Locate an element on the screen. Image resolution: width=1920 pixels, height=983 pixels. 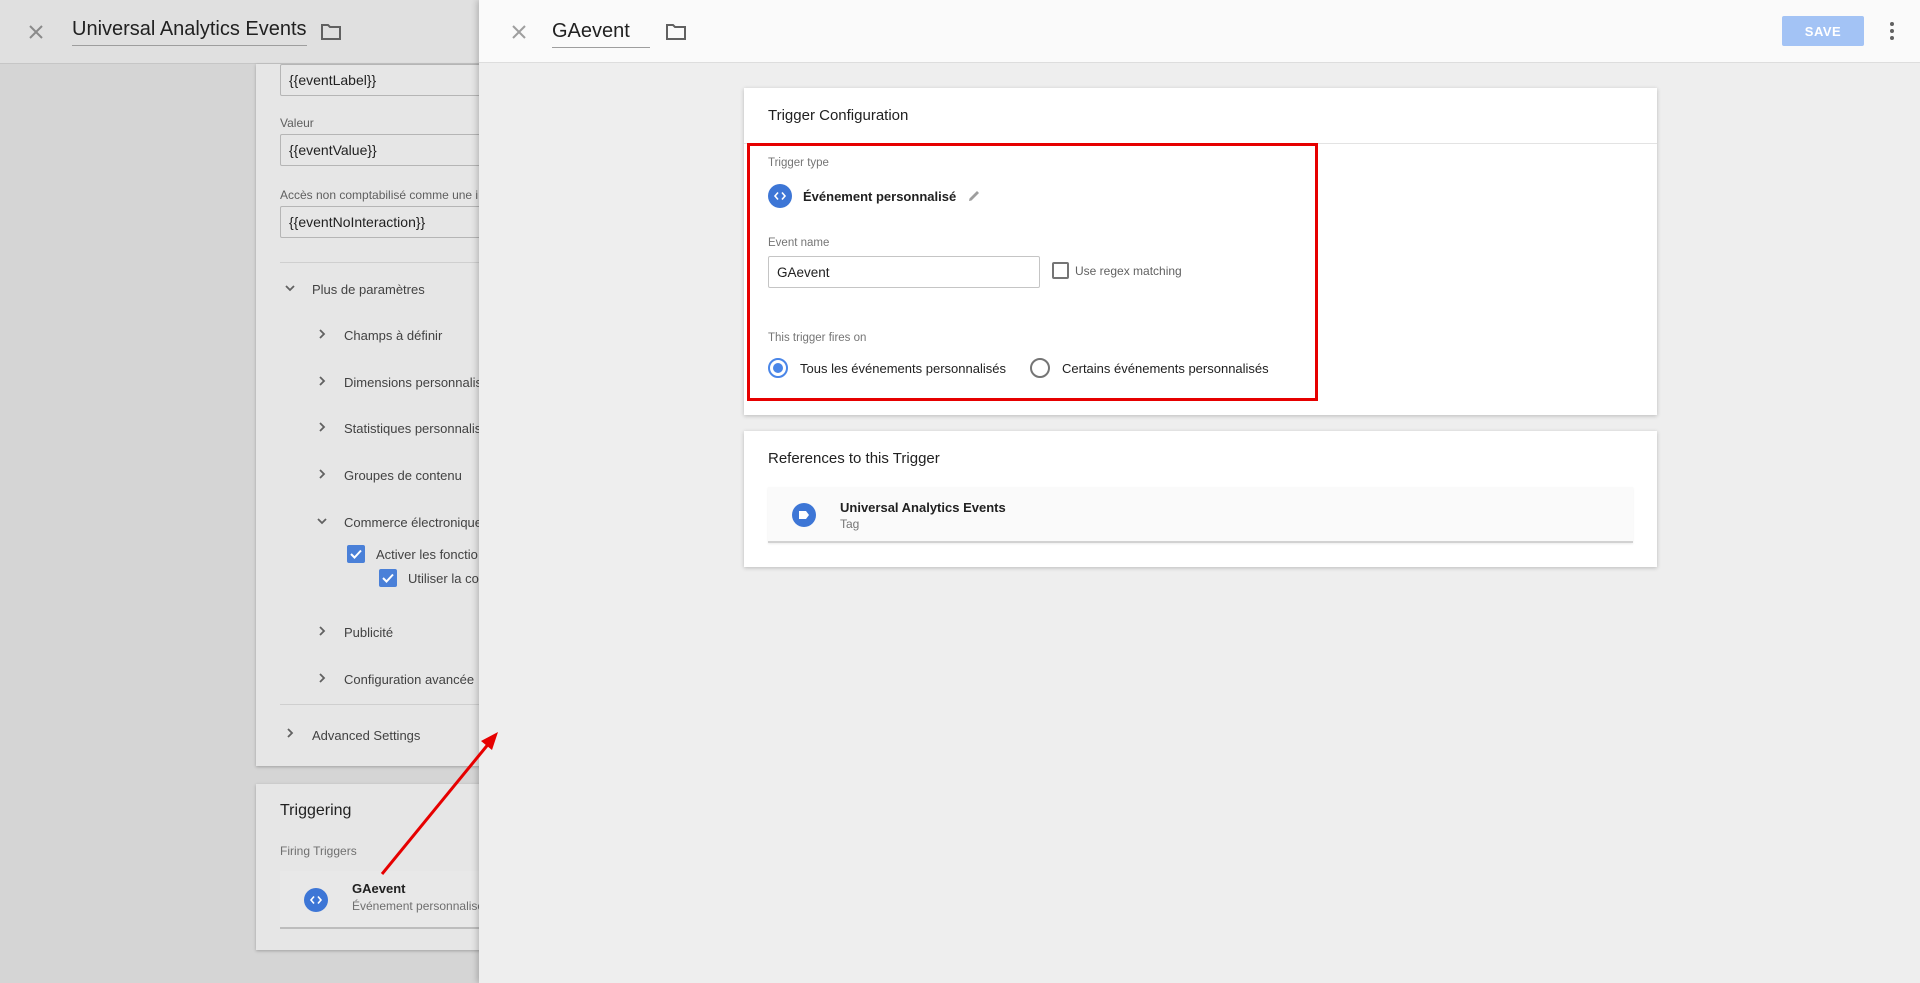
non-interaction-label: Accès non comptabilisé comme une i is located at coordinates (379, 195).